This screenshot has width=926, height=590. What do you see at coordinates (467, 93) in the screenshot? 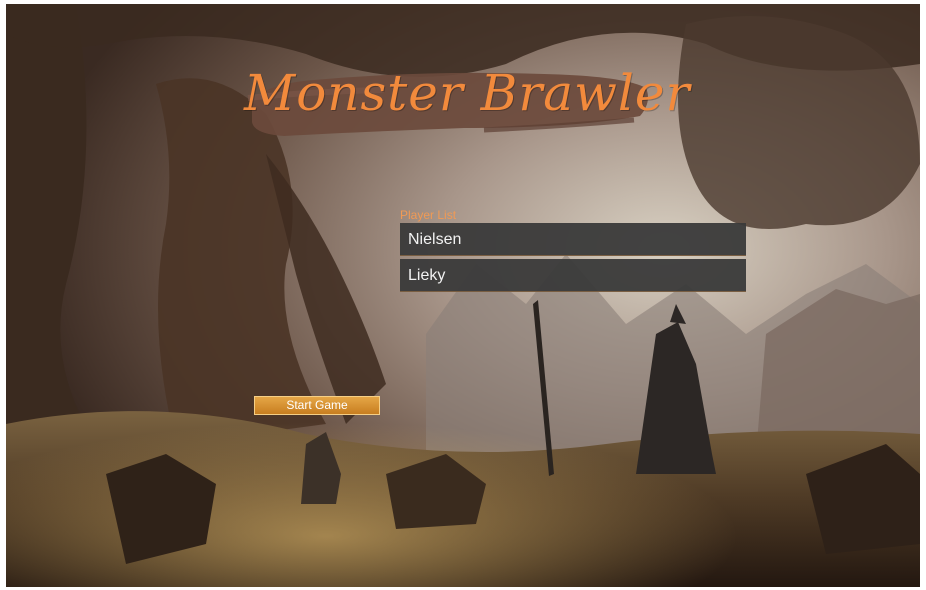
I see `game-title: Monster Brawler` at bounding box center [467, 93].